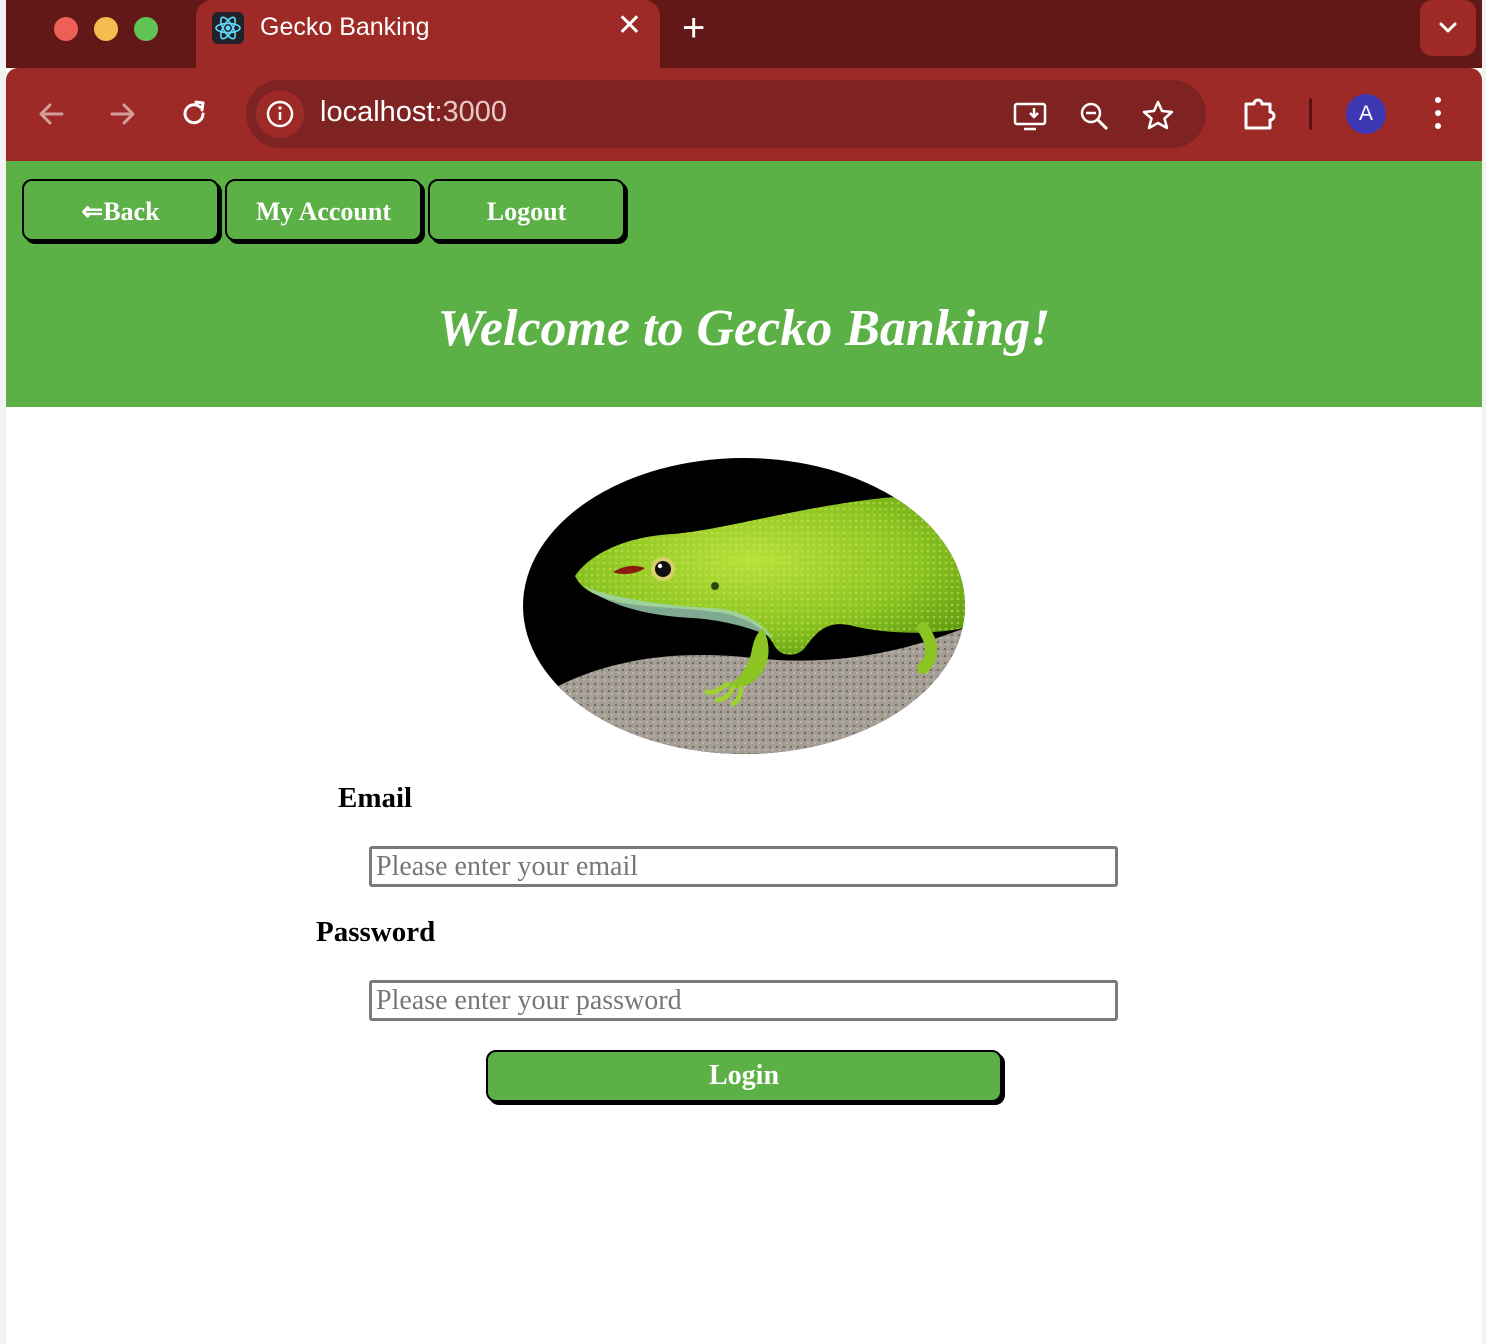  What do you see at coordinates (1310, 114) in the screenshot?
I see `toolbar-divider` at bounding box center [1310, 114].